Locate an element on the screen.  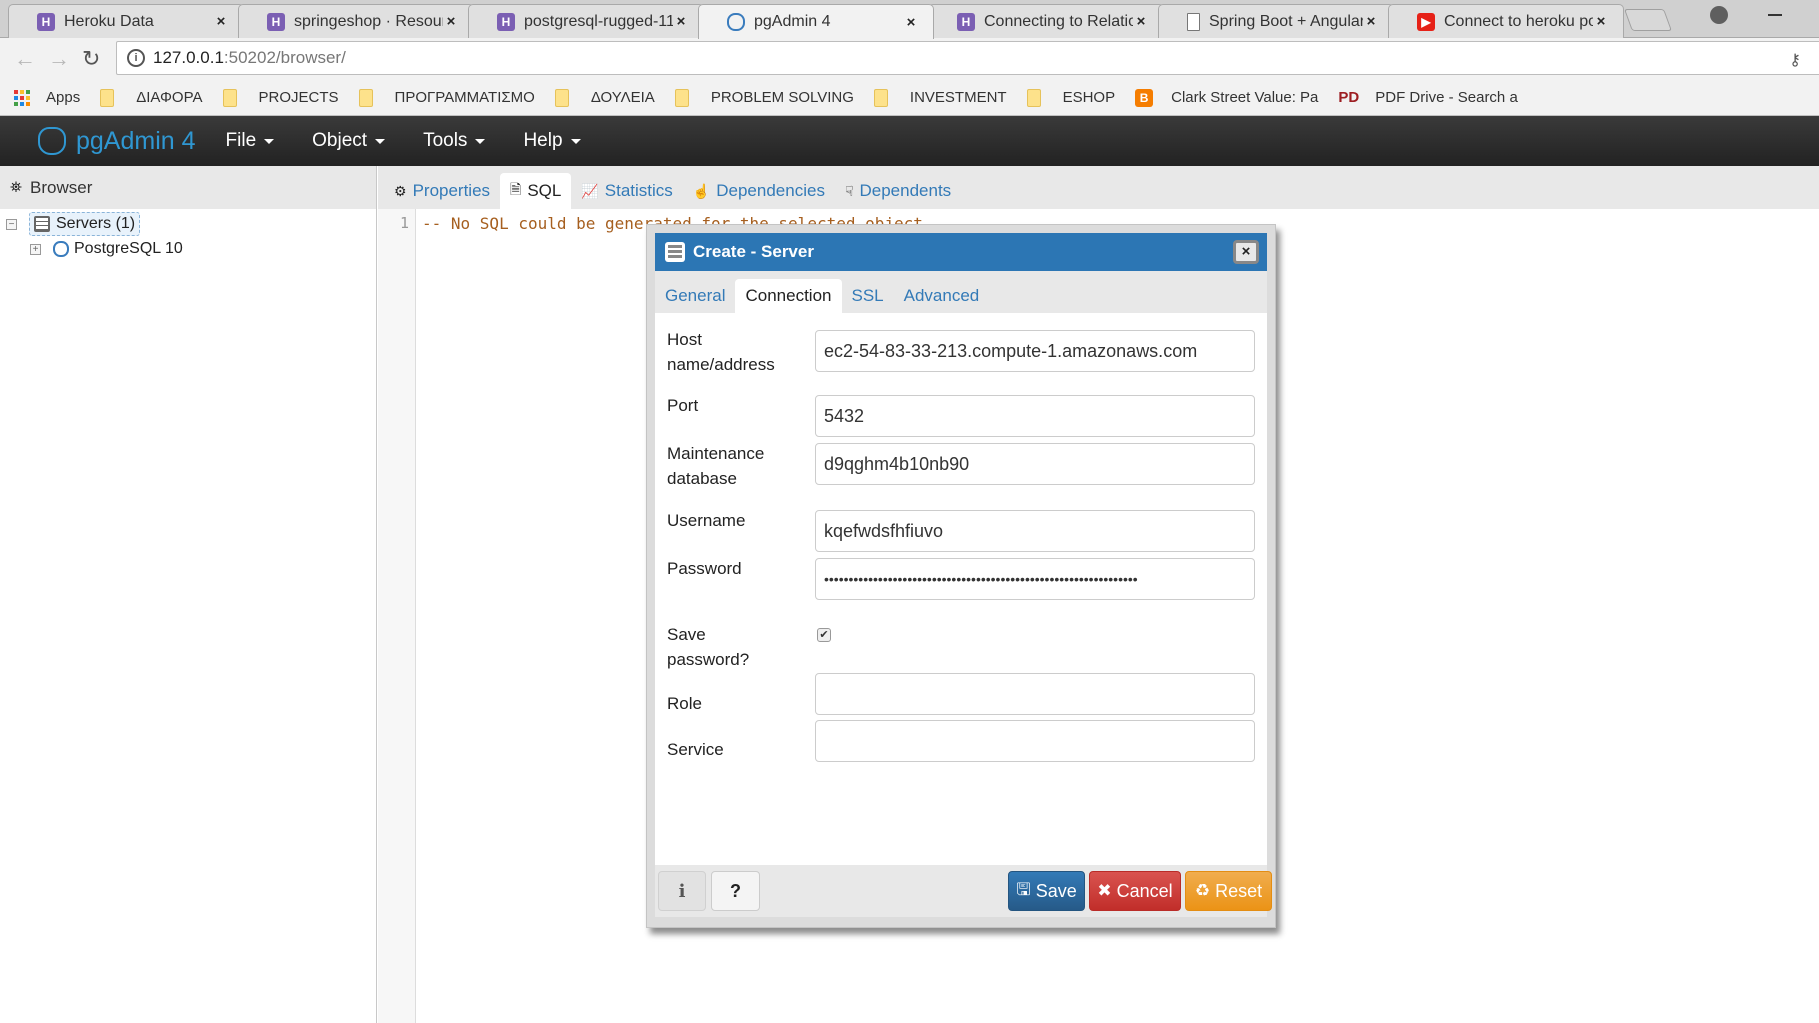
tab-ssl: SSL is located at coordinates (868, 296).